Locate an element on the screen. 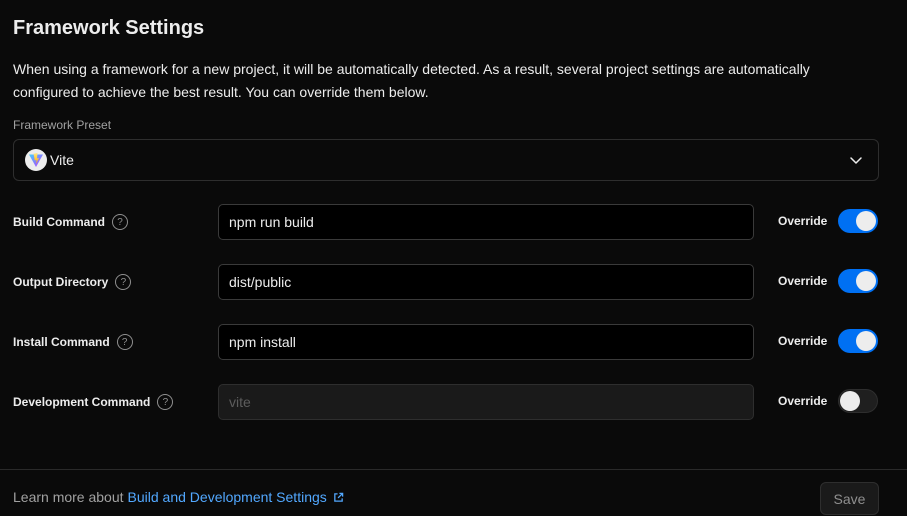 This screenshot has height=516, width=907. framework-preset-label: Framework Preset is located at coordinates (62, 125).